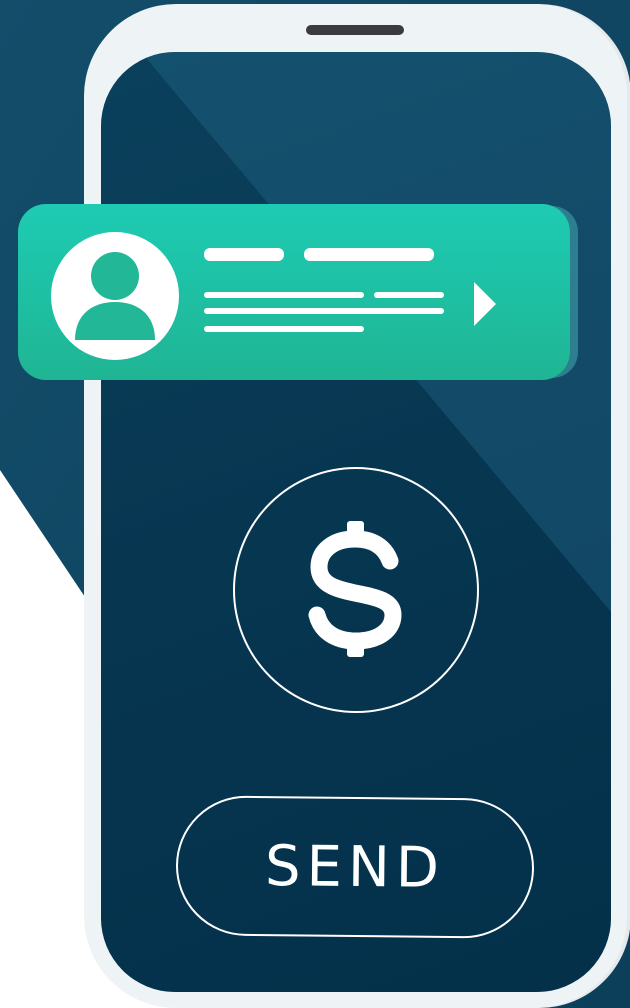 The height and width of the screenshot is (1008, 630). What do you see at coordinates (485, 304) in the screenshot?
I see `play-arrow-icon` at bounding box center [485, 304].